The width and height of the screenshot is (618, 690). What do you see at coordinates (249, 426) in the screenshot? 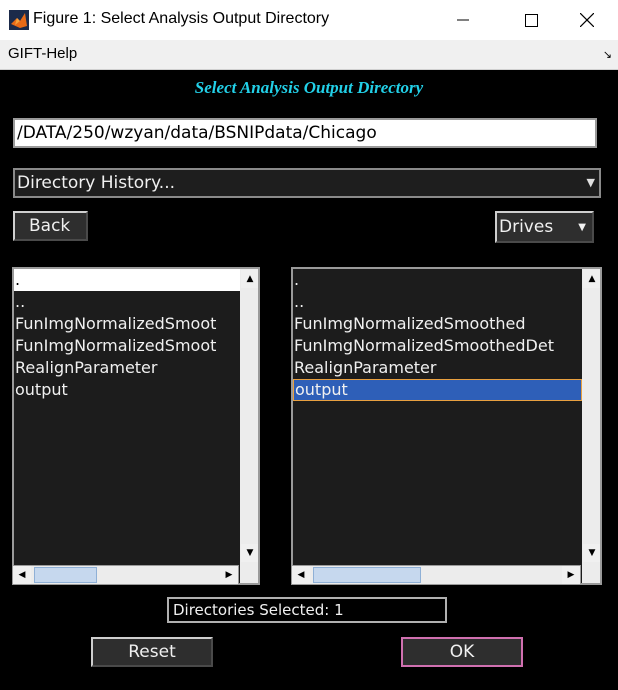
I see `left-vertical-scrollbar: ▲ ▼` at bounding box center [249, 426].